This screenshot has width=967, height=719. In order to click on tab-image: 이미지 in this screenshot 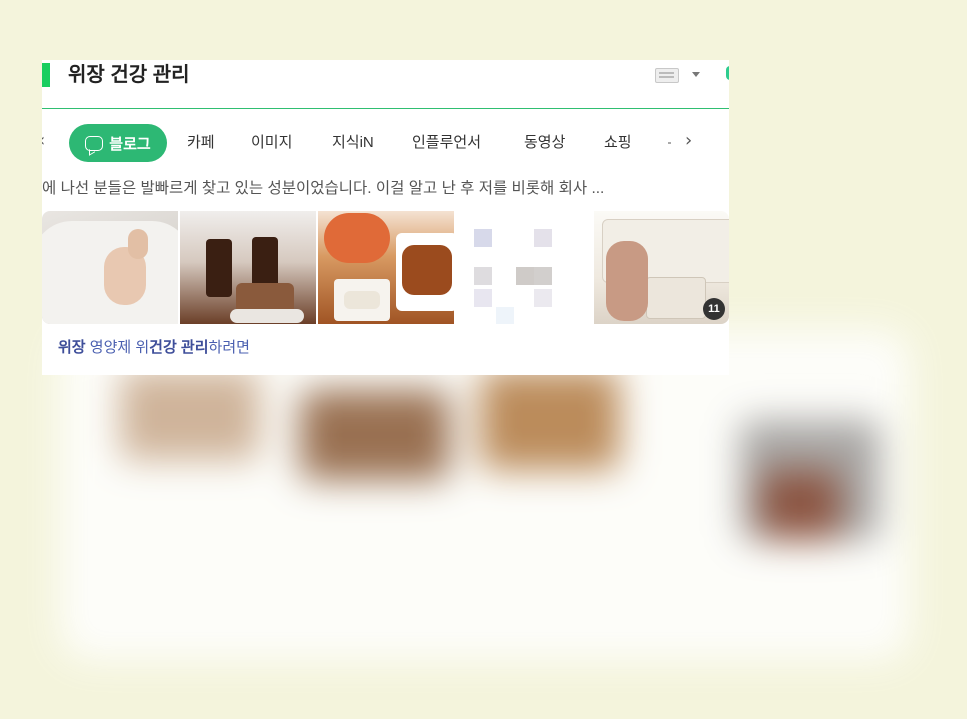, I will do `click(271, 143)`.